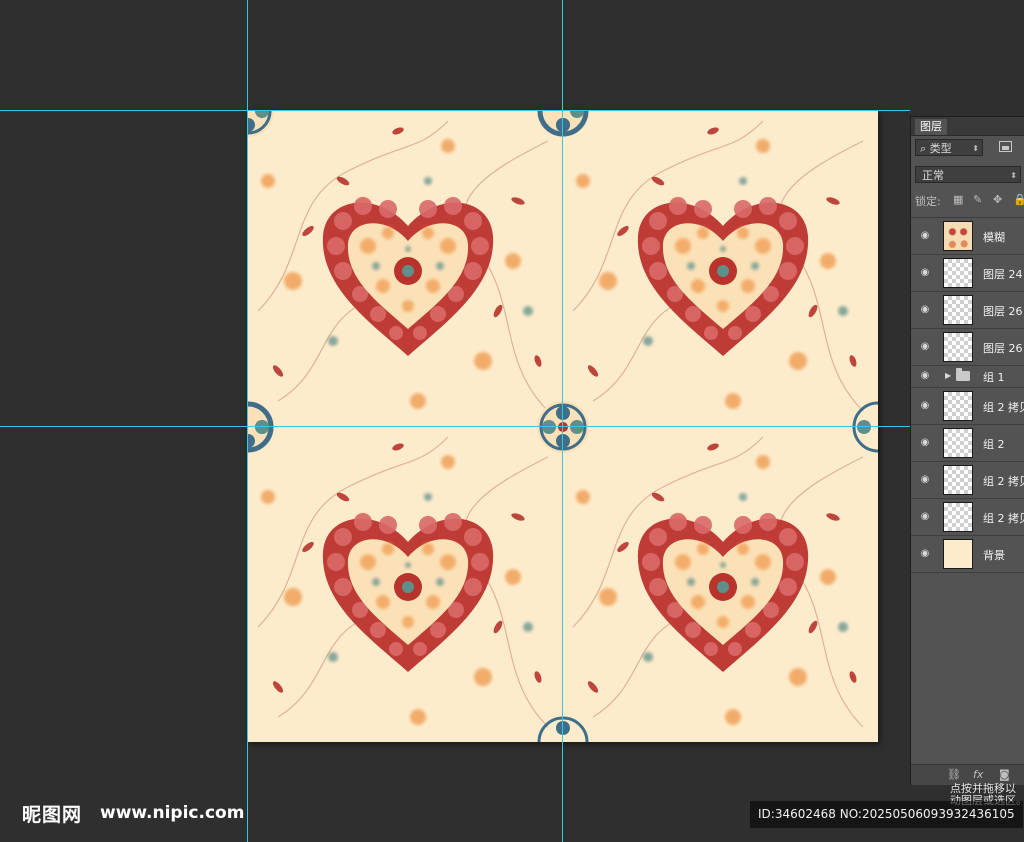  I want to click on layer-row-background: ◉ 背景, so click(967, 554).